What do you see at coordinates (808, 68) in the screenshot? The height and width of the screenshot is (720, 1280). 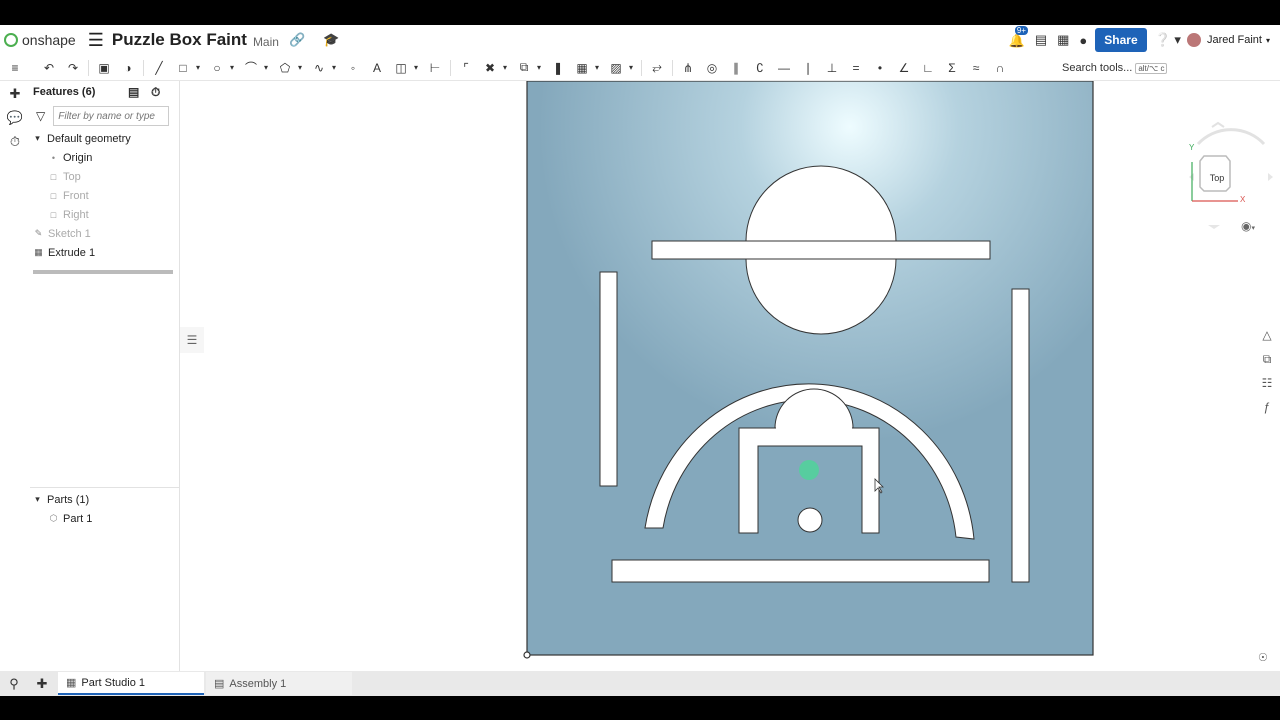 I see `vertical-icon: ❘` at bounding box center [808, 68].